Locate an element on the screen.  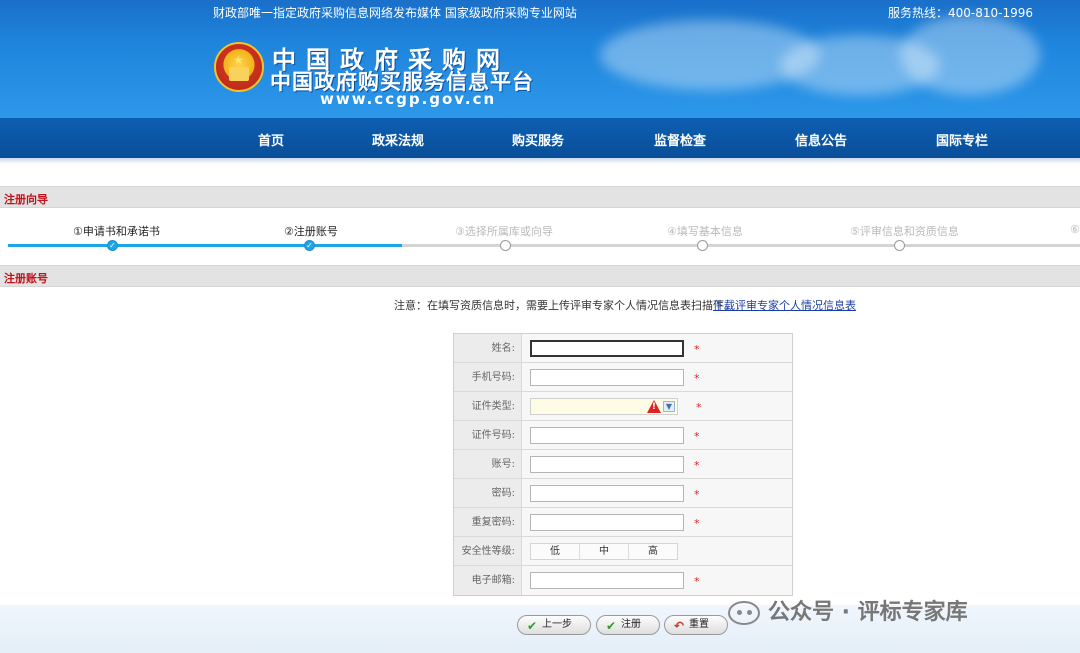
site-url: www.ccgp.gov.cn is located at coordinates (408, 99).